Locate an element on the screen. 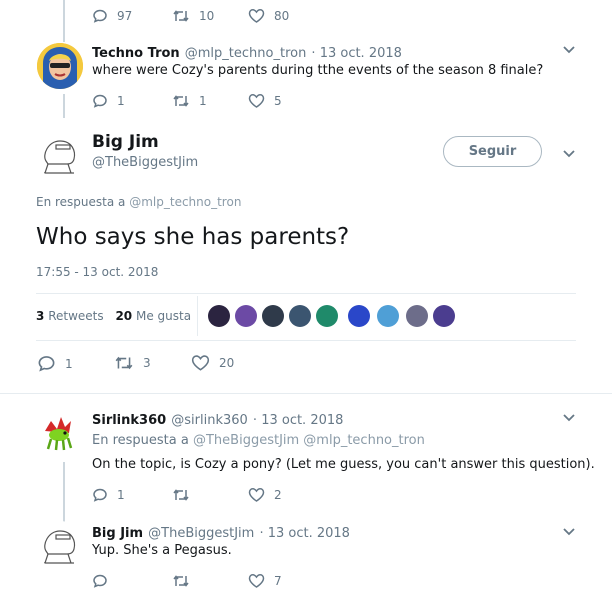  retweet-count: 10 is located at coordinates (207, 16).